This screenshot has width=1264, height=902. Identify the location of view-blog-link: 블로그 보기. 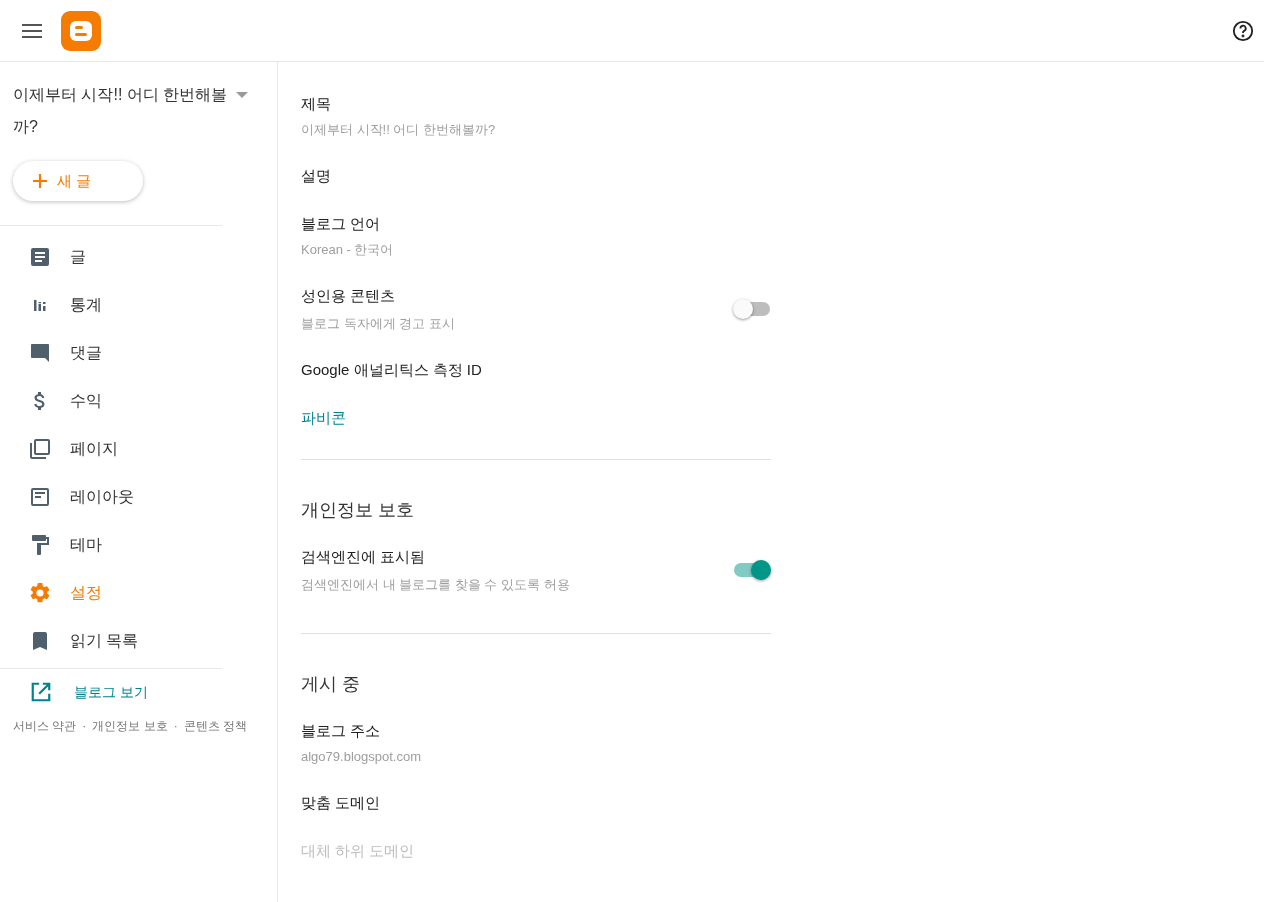
(138, 692).